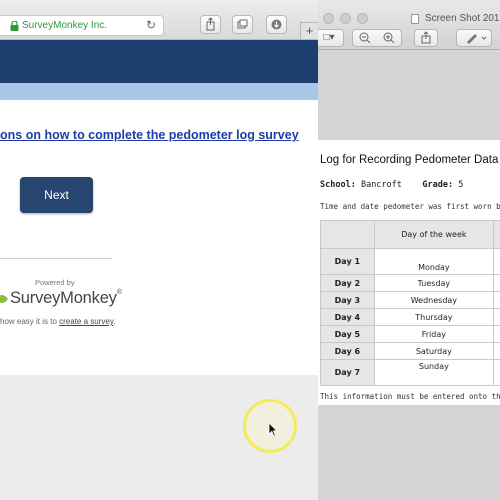 The height and width of the screenshot is (500, 500). I want to click on table-header-row: Day of the week, so click(410, 234).